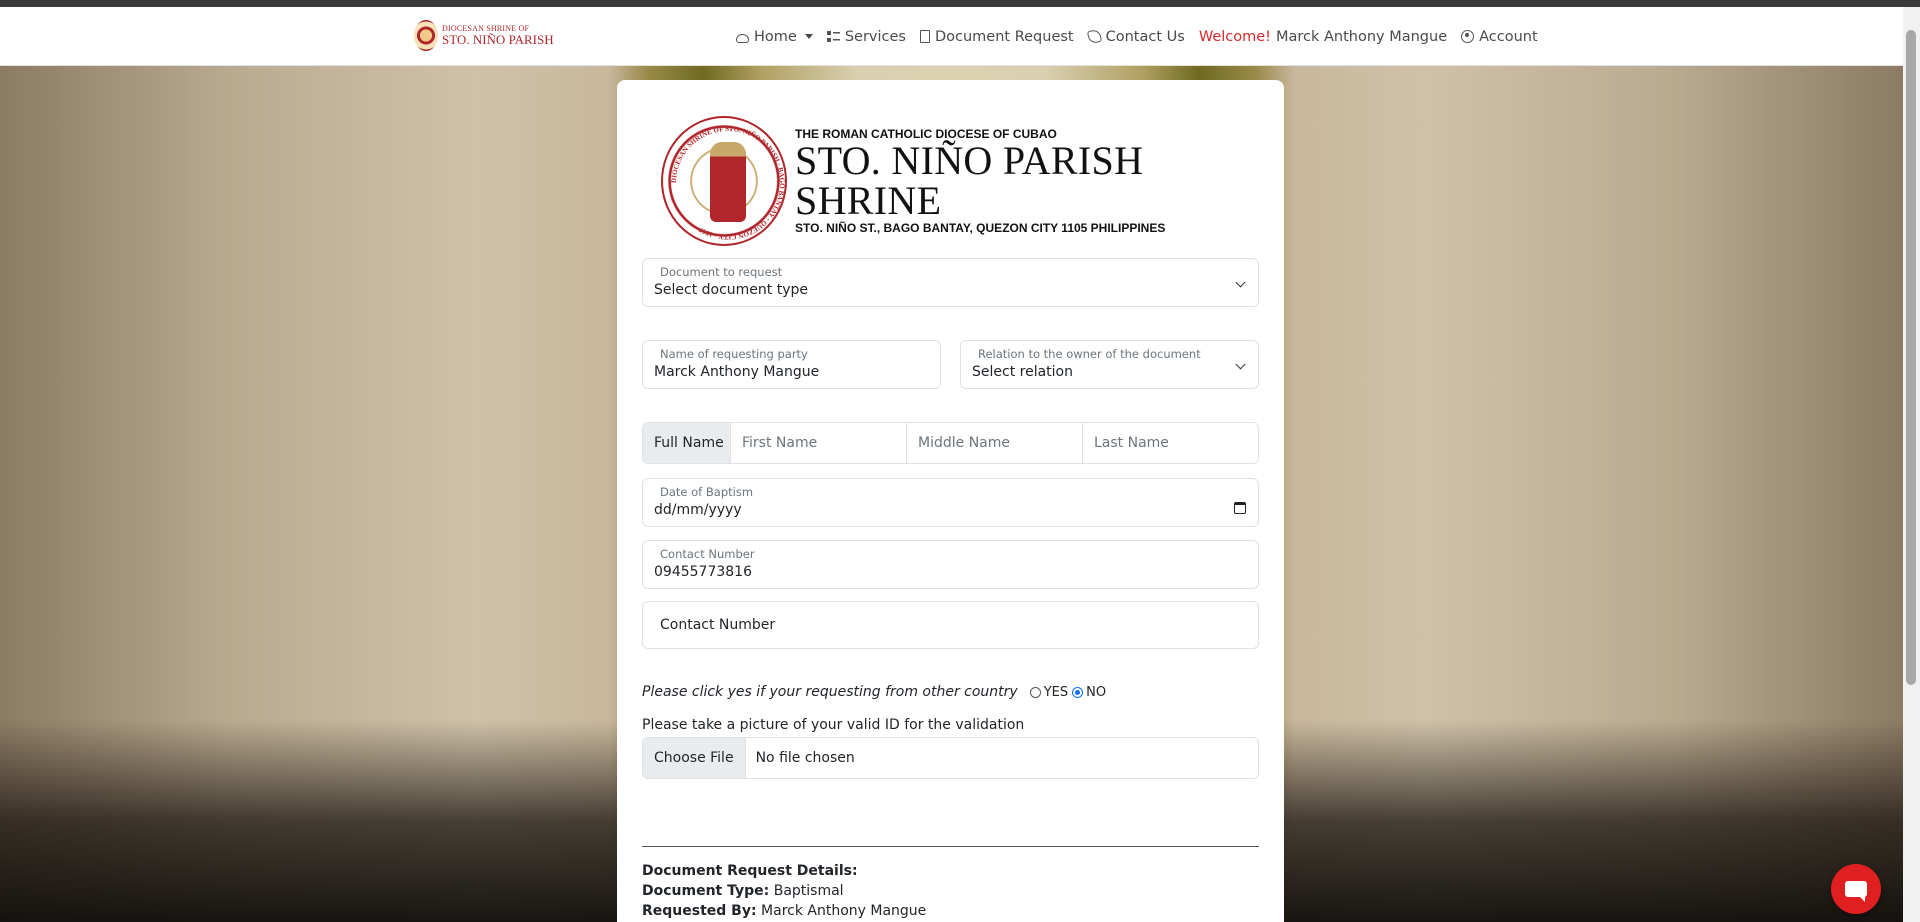  What do you see at coordinates (1035, 692) in the screenshot?
I see `other-country-yes-radio` at bounding box center [1035, 692].